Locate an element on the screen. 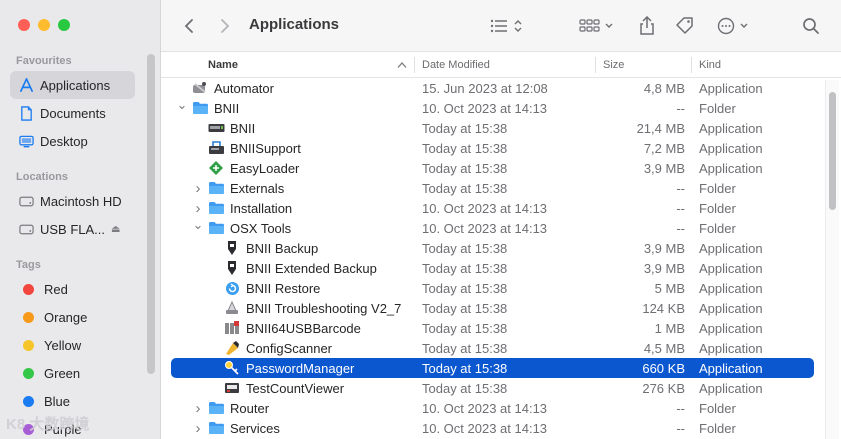 The height and width of the screenshot is (439, 841). sidebar-item-documents: Documents is located at coordinates (72, 113).